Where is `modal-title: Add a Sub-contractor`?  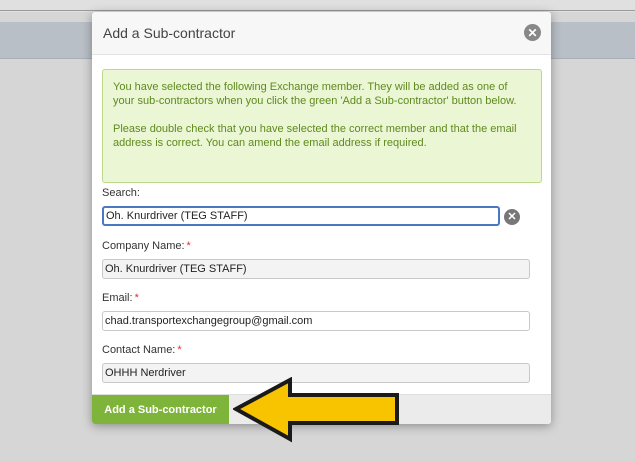
modal-title: Add a Sub-contractor is located at coordinates (169, 33).